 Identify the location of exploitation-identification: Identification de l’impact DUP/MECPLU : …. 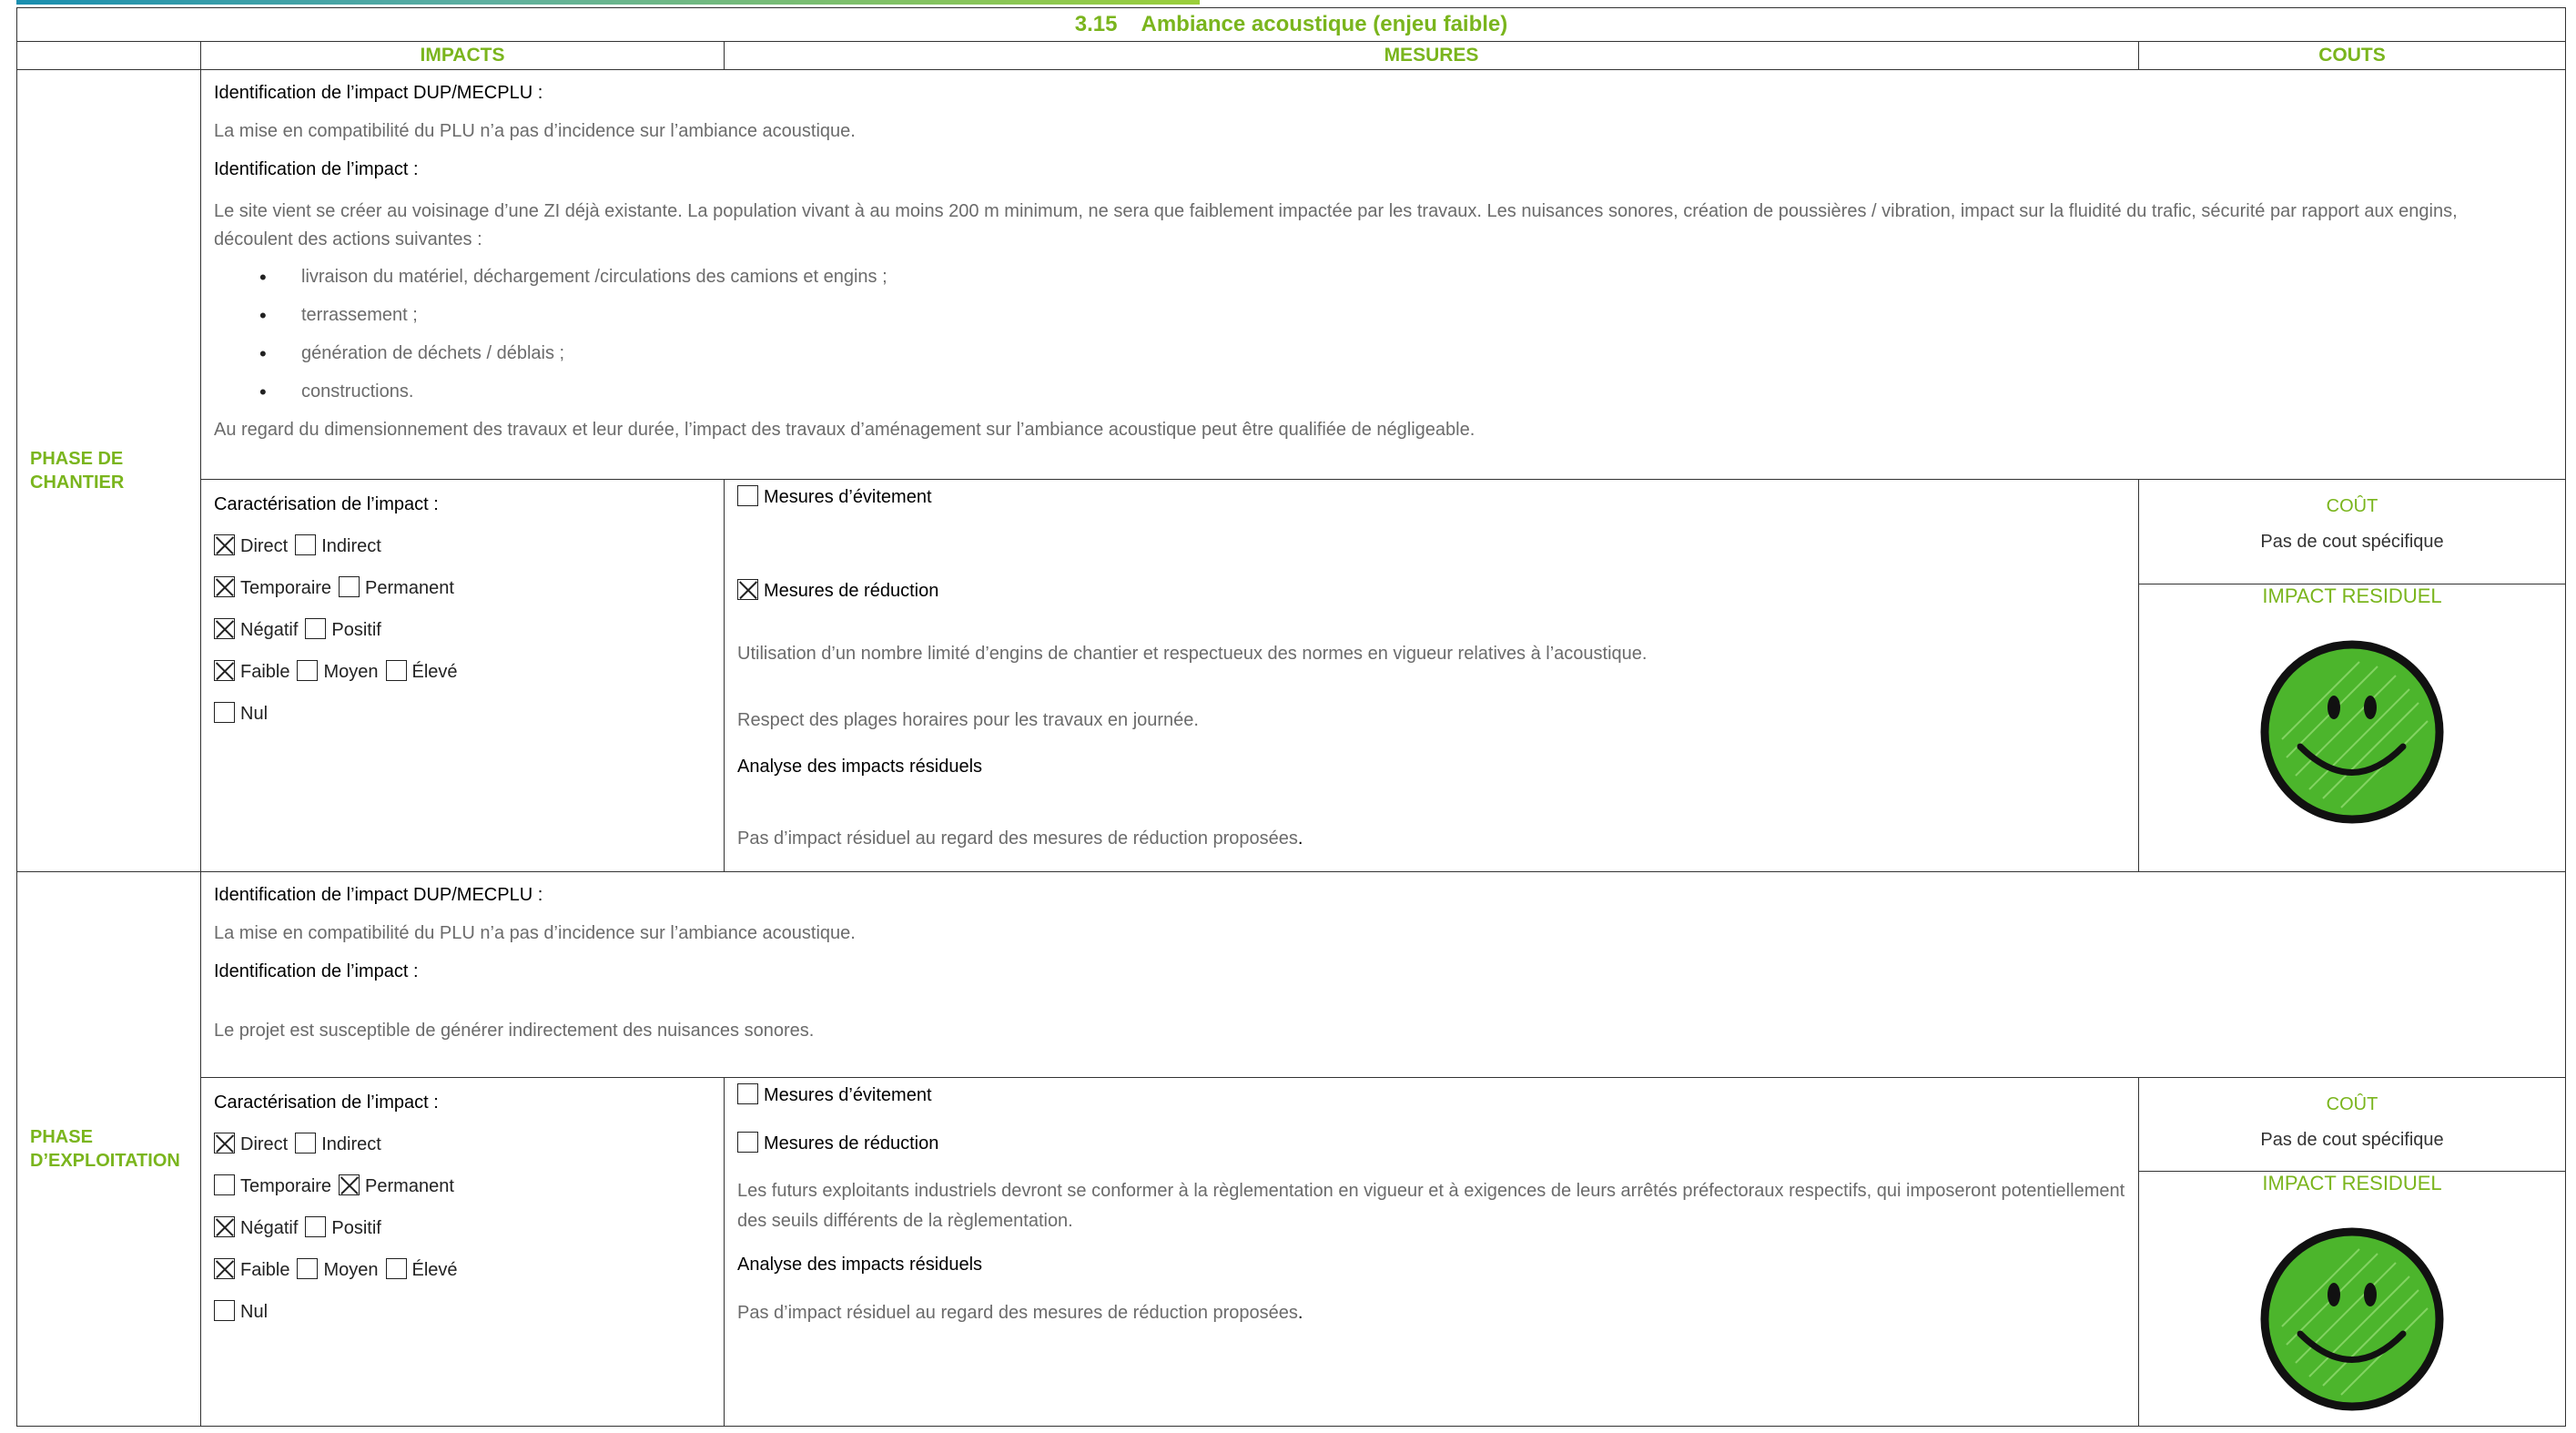
(1383, 975).